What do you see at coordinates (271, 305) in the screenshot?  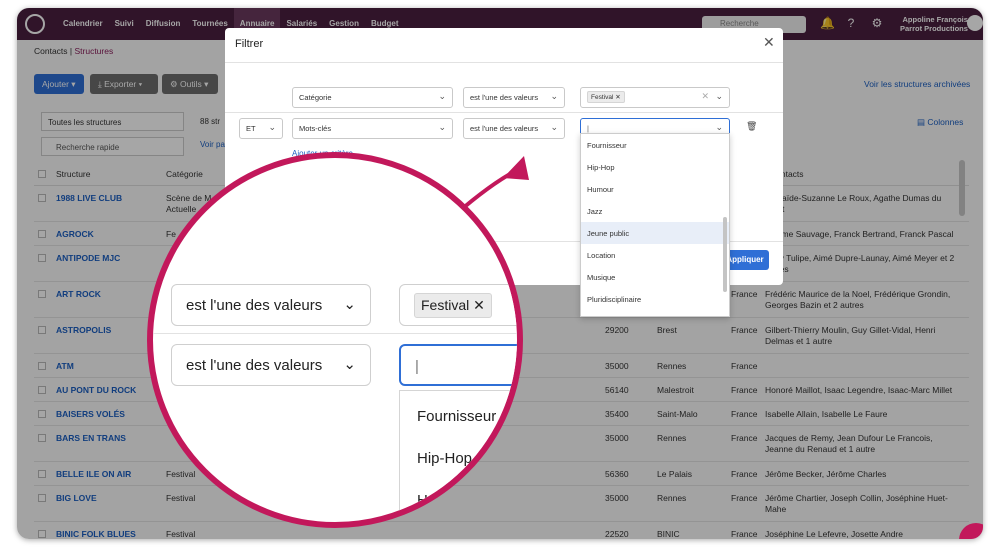 I see `magnified-operator-select-1: est l'une des valeurs ⌄` at bounding box center [271, 305].